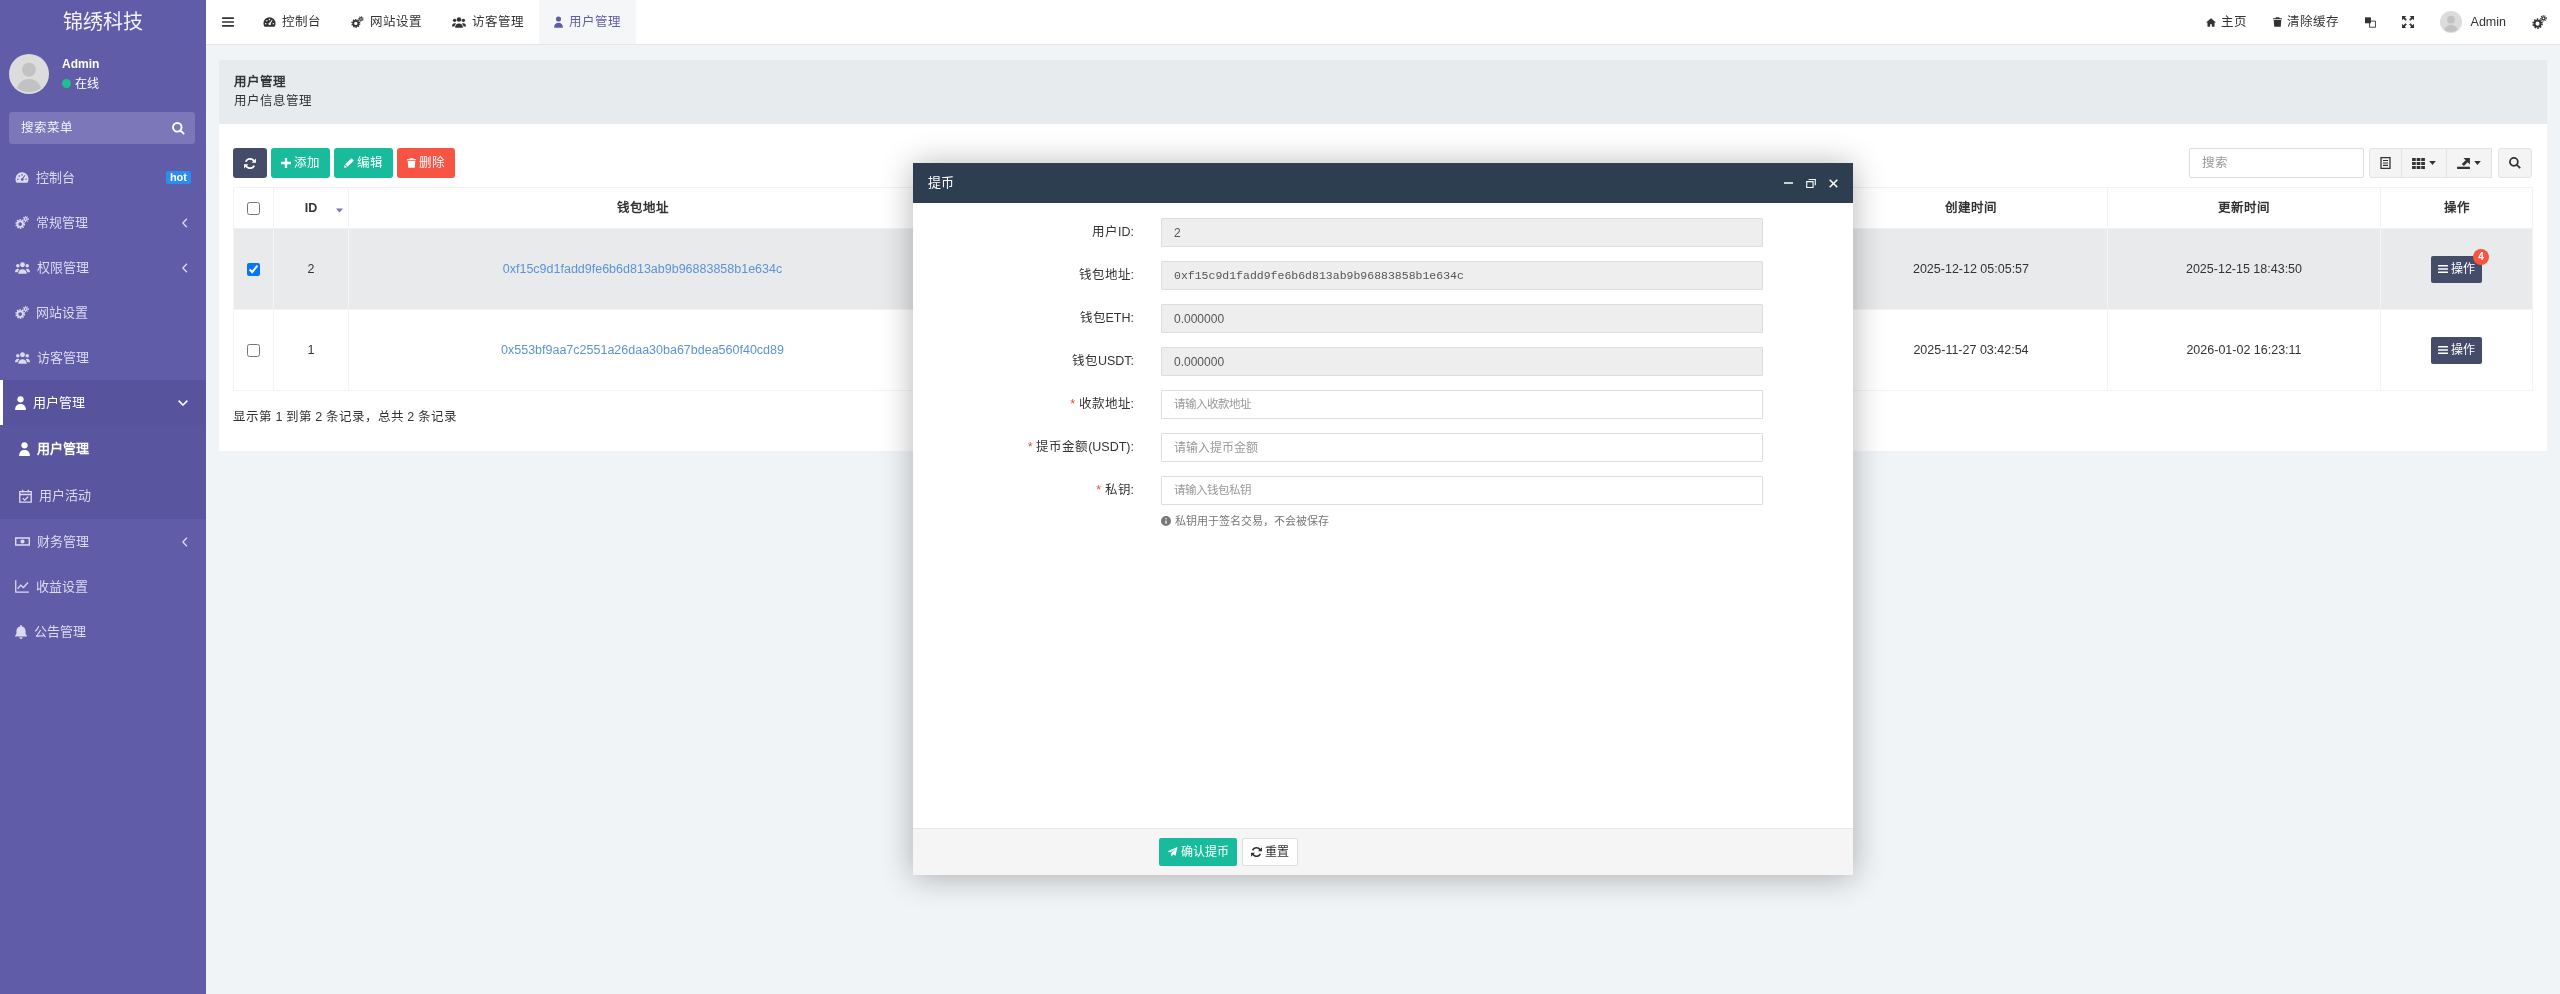 The height and width of the screenshot is (994, 2560). Describe the element at coordinates (2276, 163) in the screenshot. I see `table-search-field: 搜索` at that location.